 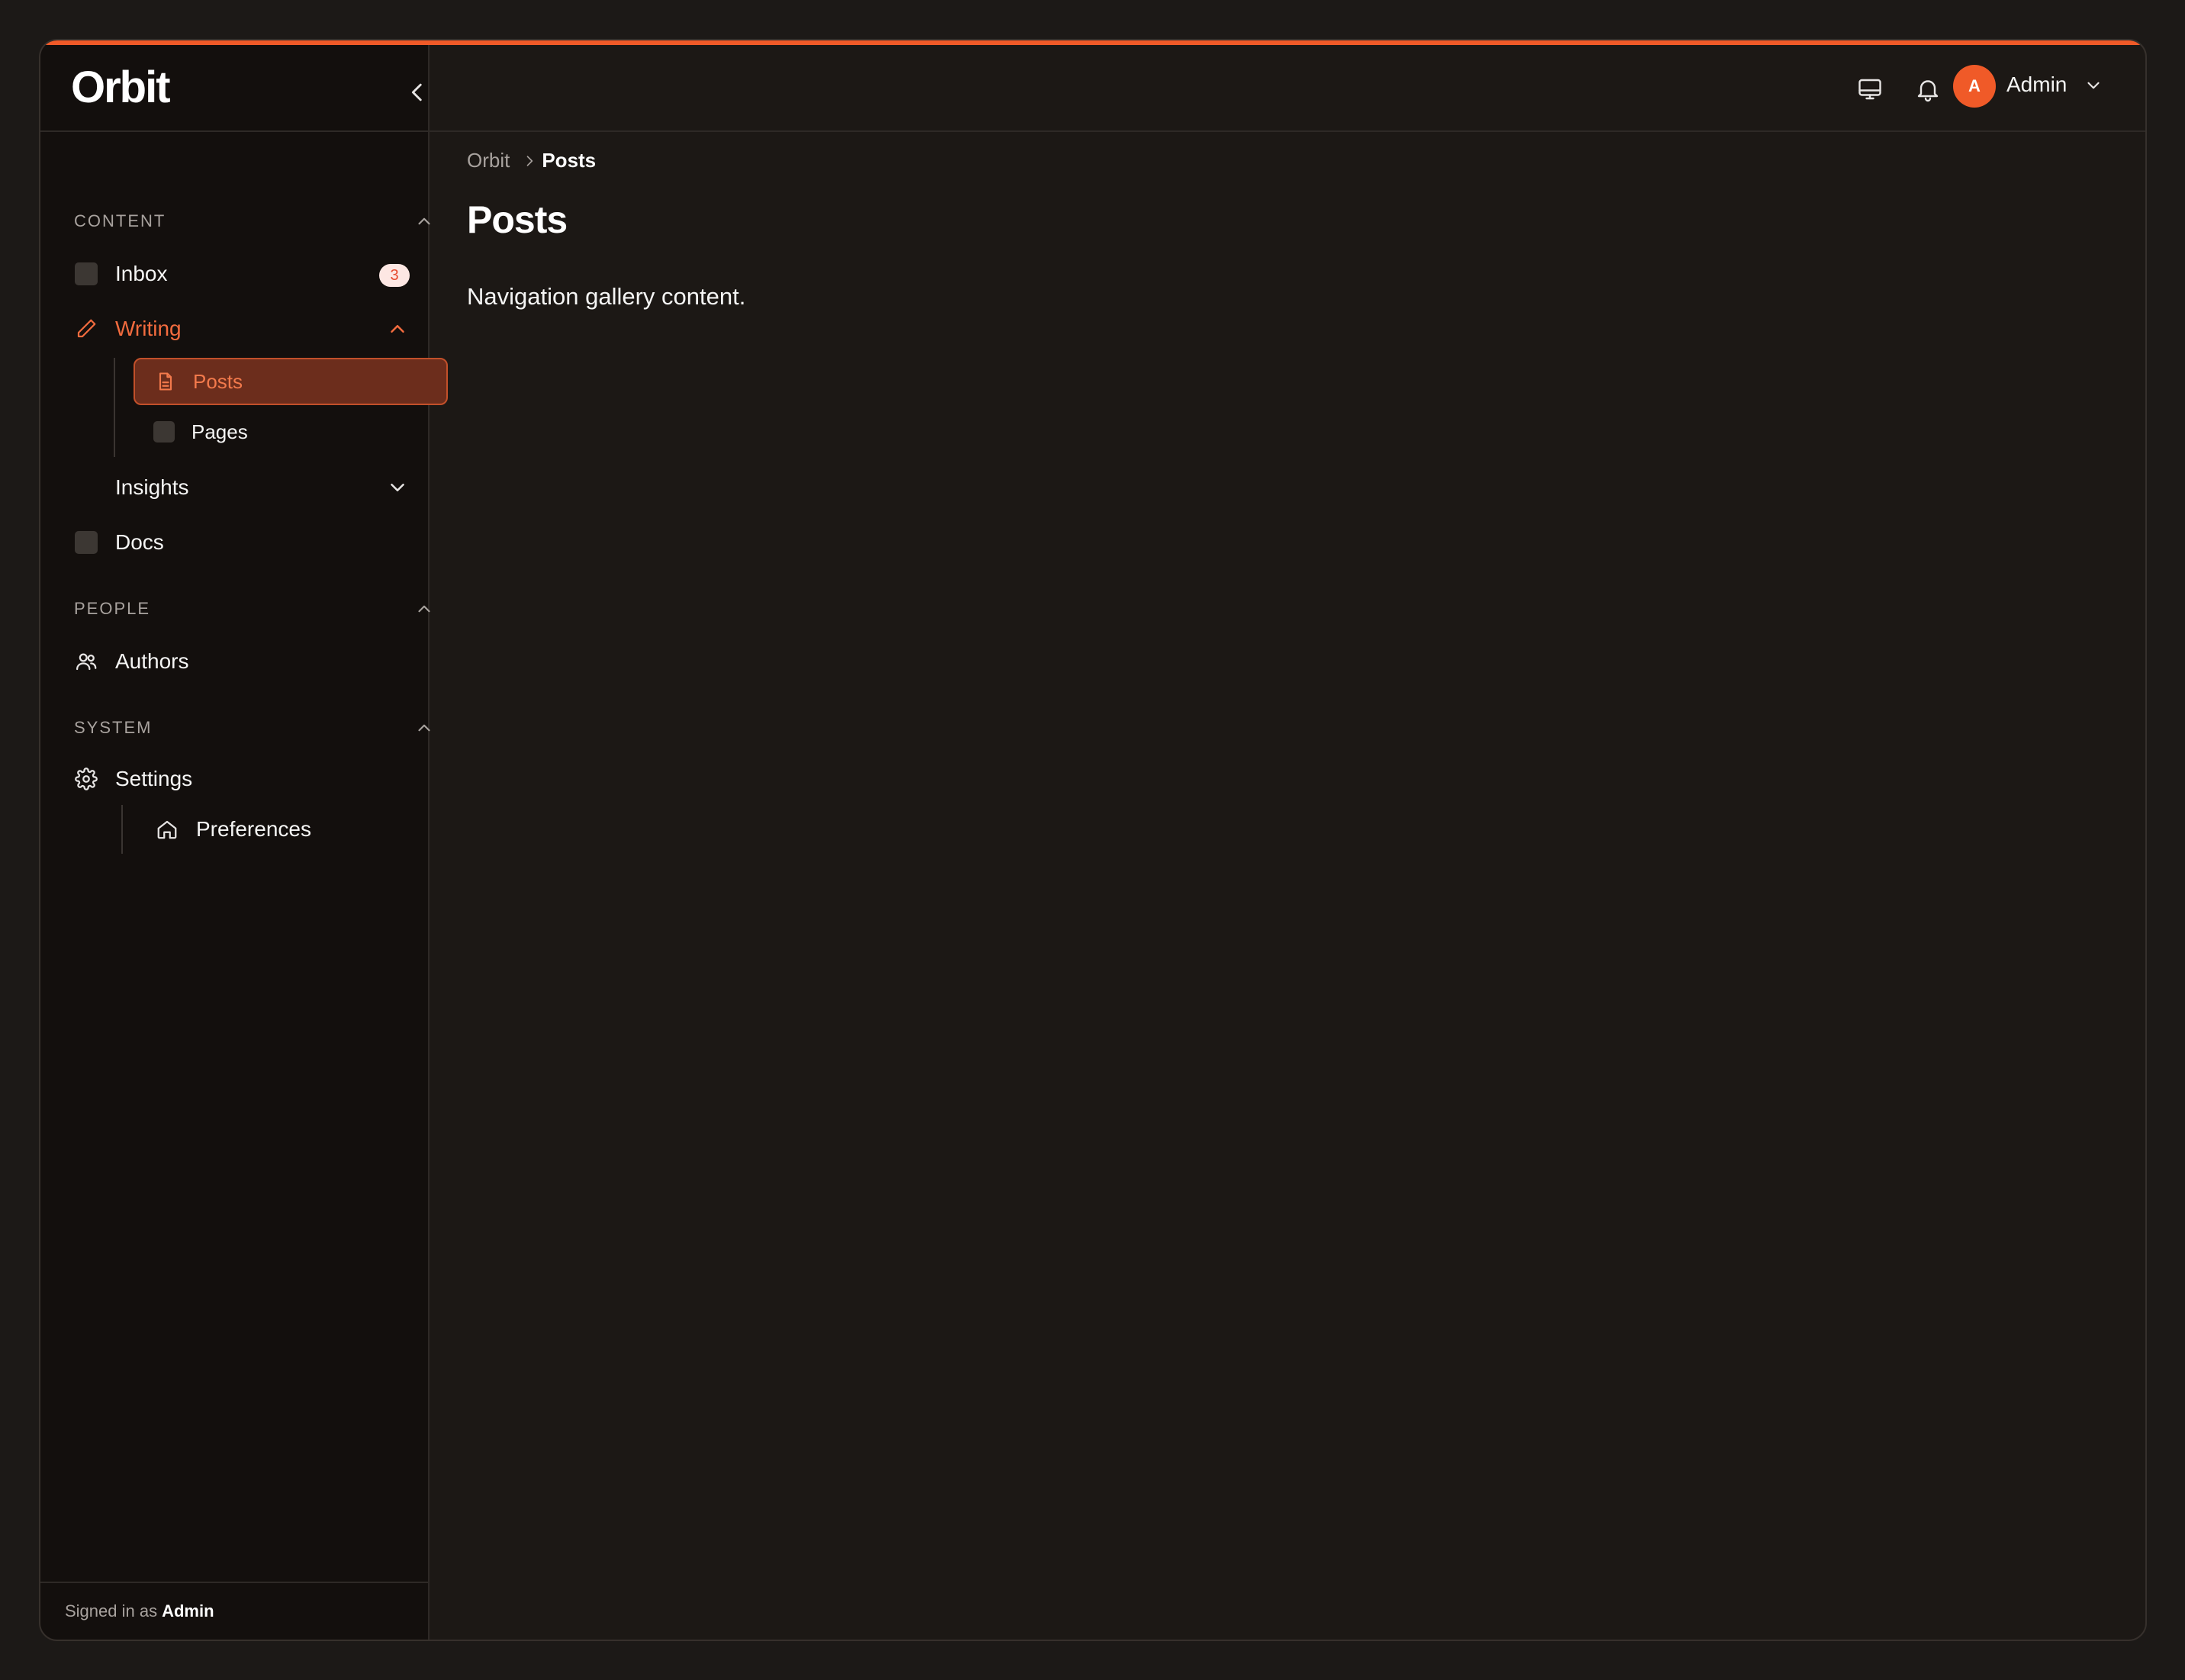 I want to click on chevron-left-icon, so click(x=417, y=92).